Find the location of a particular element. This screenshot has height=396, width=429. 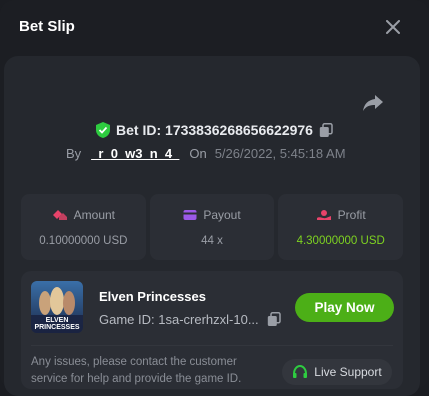

amount-label-row: Amount is located at coordinates (83, 215).